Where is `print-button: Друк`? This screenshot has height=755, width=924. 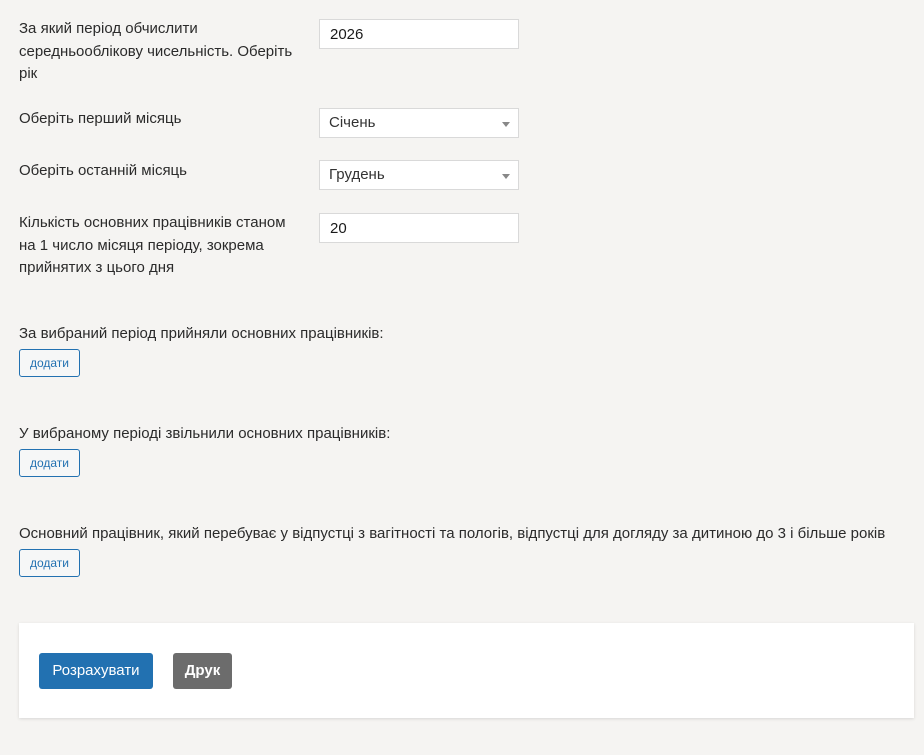
print-button: Друк is located at coordinates (202, 671).